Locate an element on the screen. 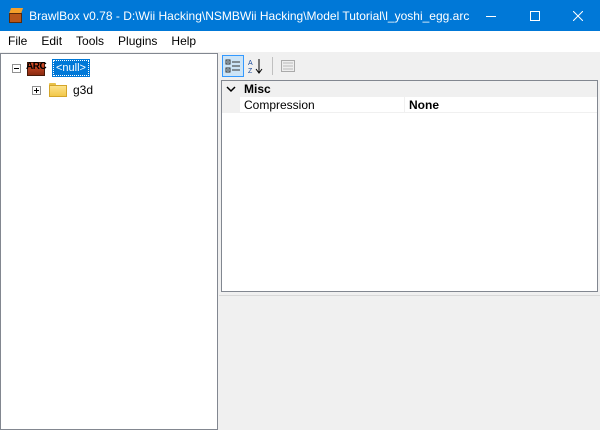 The image size is (600, 430). arc-archive-icon: ARC is located at coordinates (37, 68).